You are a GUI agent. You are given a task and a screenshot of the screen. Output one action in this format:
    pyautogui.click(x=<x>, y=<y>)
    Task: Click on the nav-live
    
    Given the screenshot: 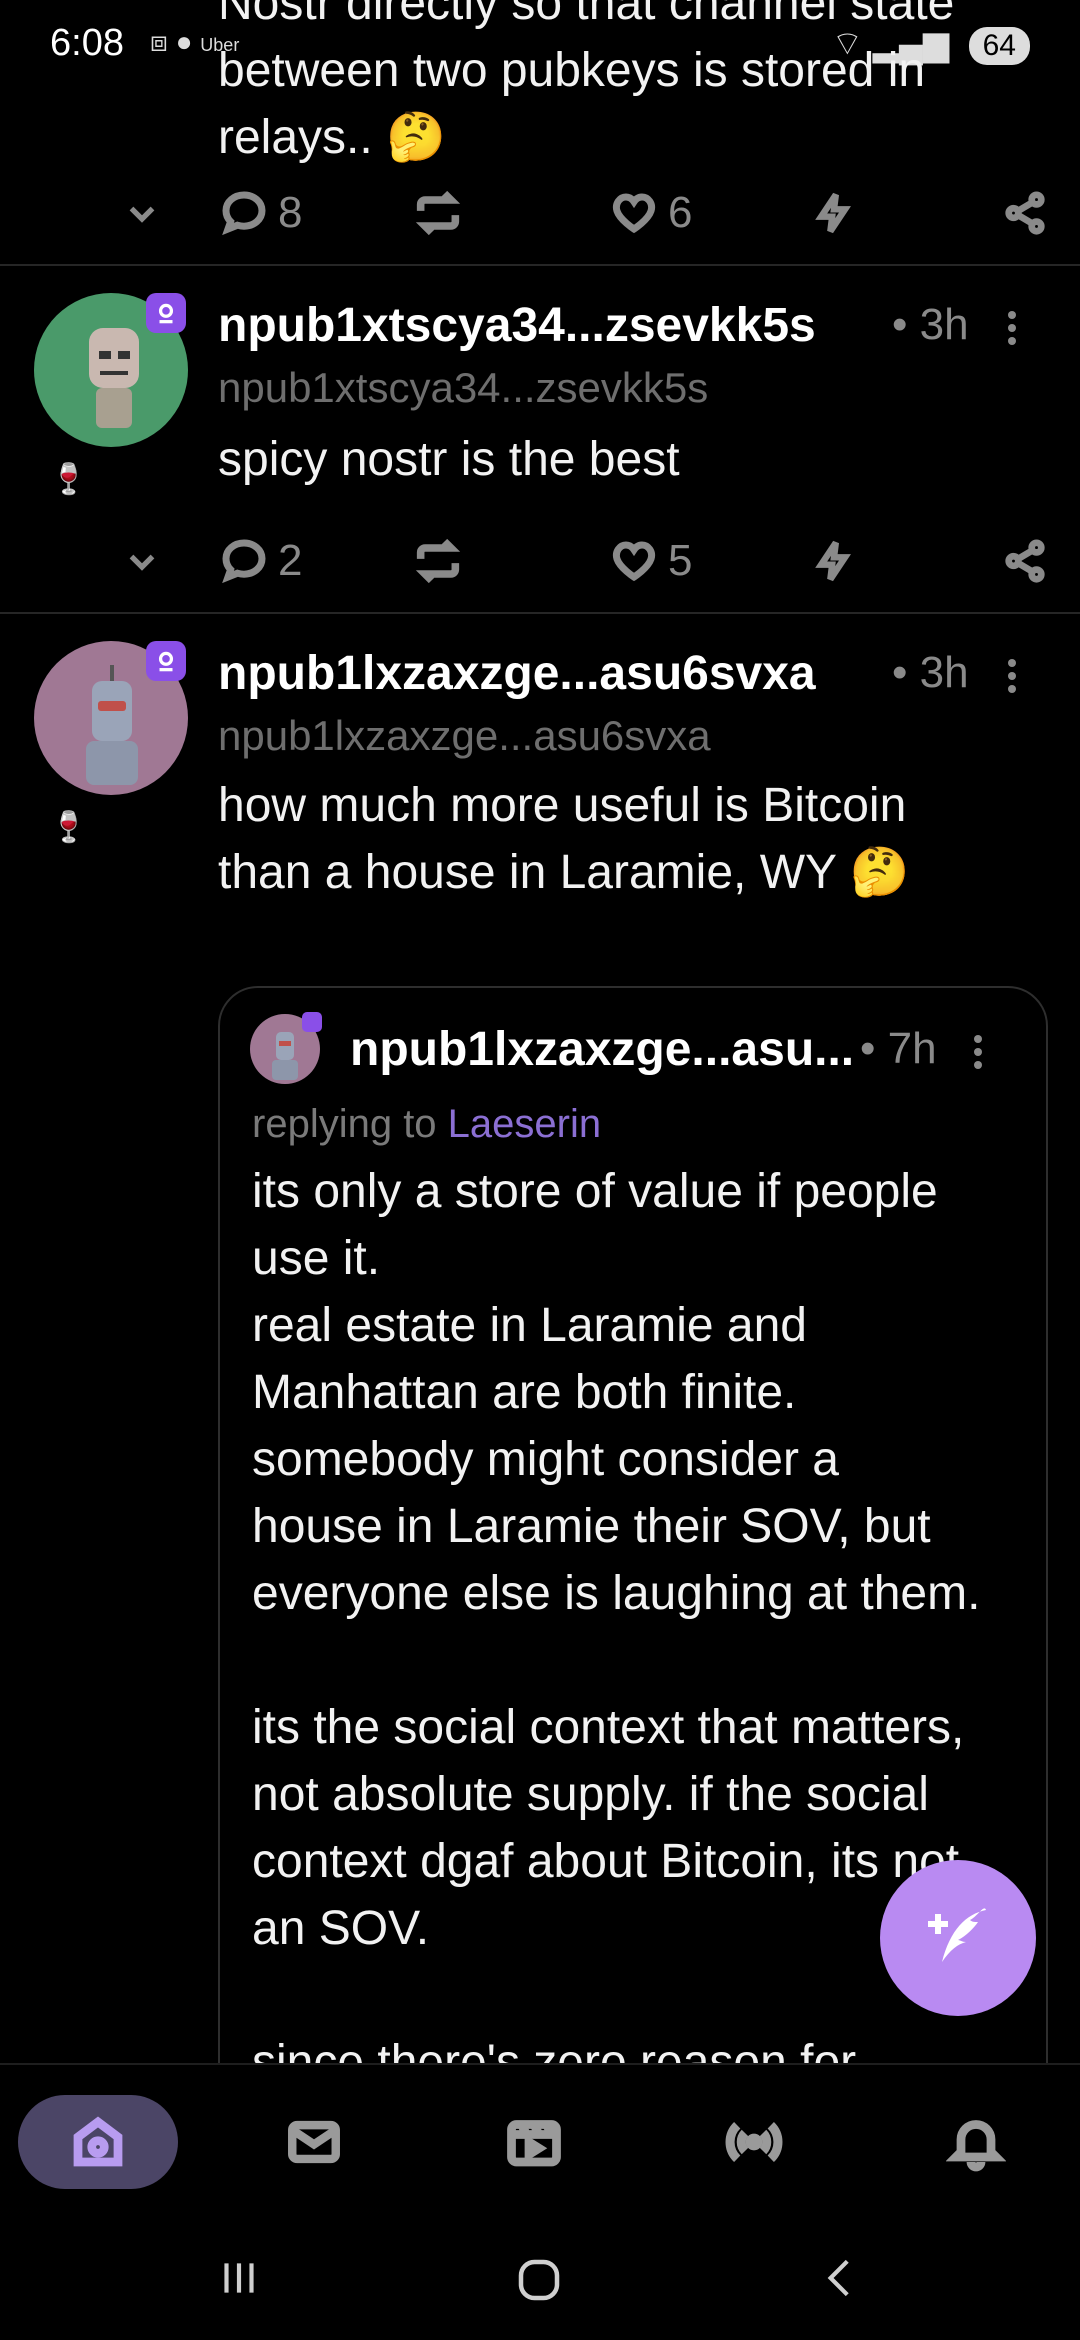 What is the action you would take?
    pyautogui.click(x=754, y=2142)
    